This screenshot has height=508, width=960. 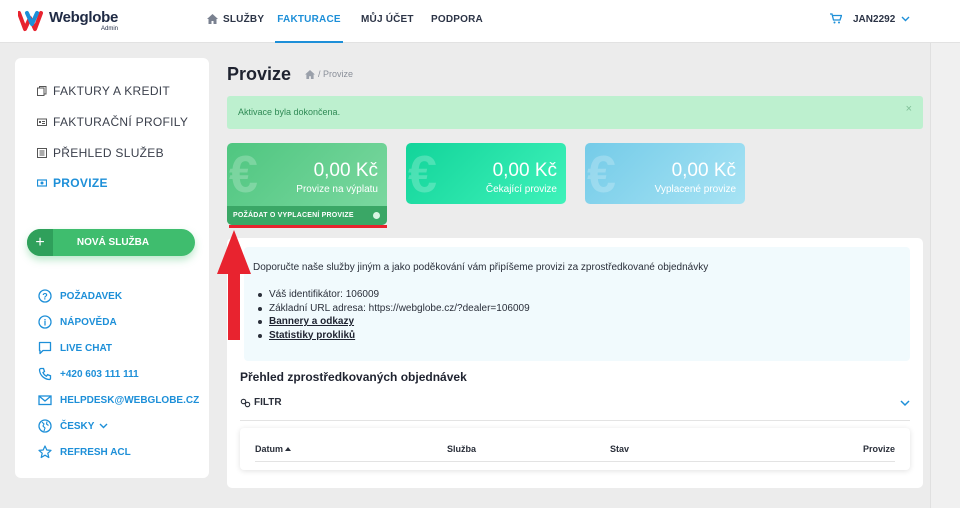 I want to click on svg-text: i, so click(x=45, y=323).